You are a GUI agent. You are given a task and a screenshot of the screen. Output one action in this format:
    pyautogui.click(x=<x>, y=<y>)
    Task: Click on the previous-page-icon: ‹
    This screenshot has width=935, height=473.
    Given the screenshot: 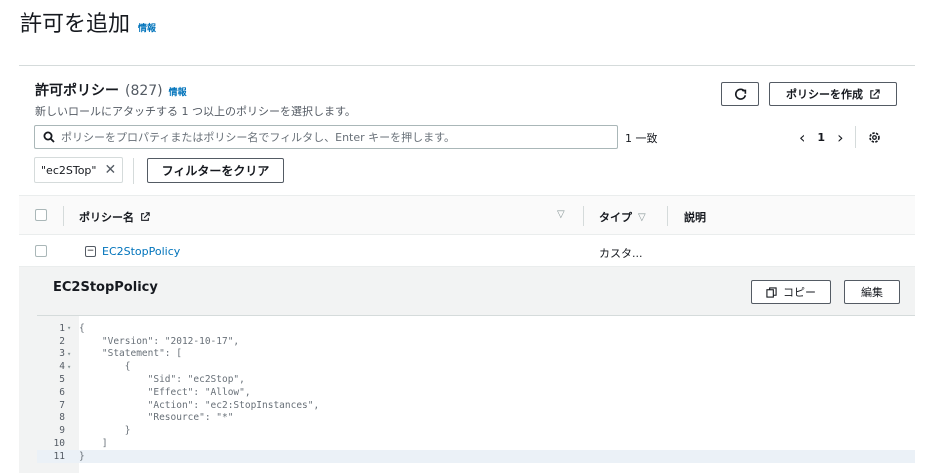 What is the action you would take?
    pyautogui.click(x=802, y=137)
    